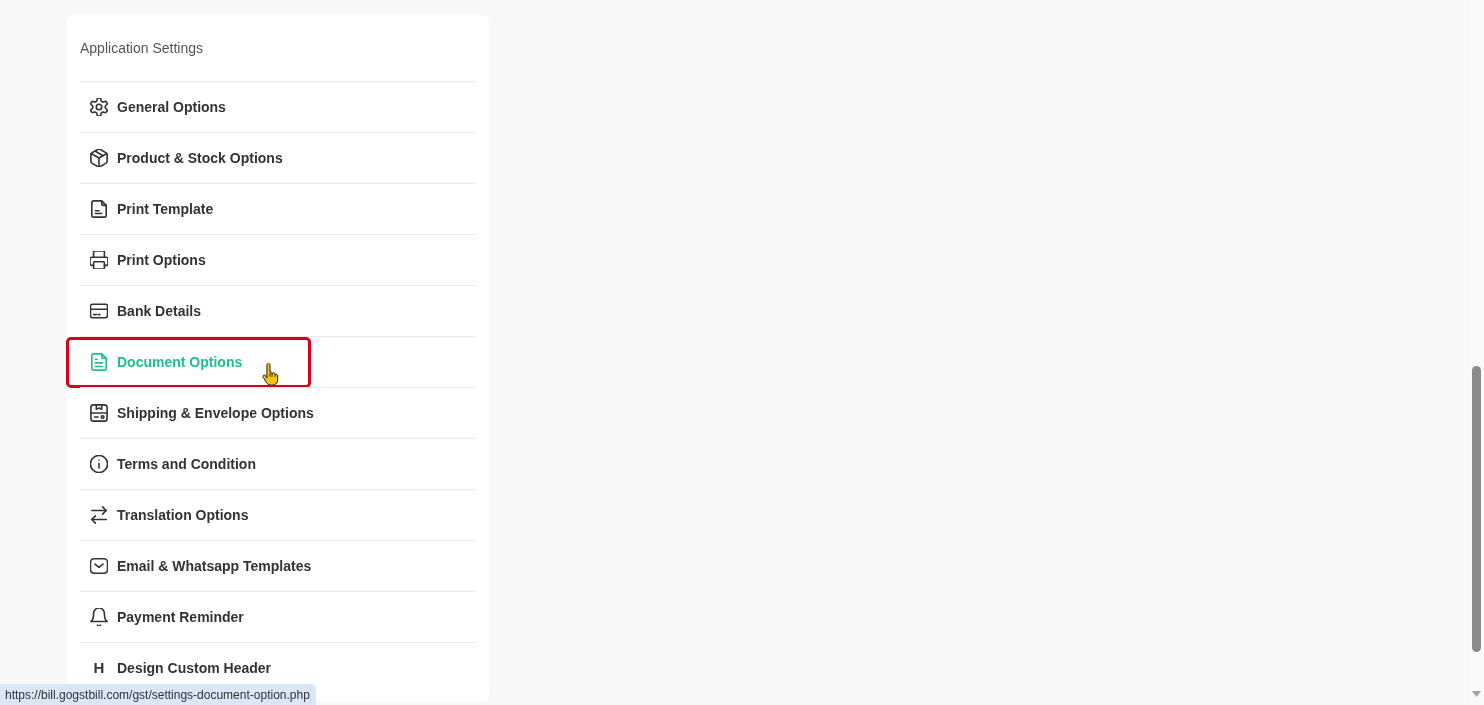 This screenshot has height=705, width=1484. Describe the element at coordinates (278, 106) in the screenshot. I see `settings-menu-item: General Options` at that location.